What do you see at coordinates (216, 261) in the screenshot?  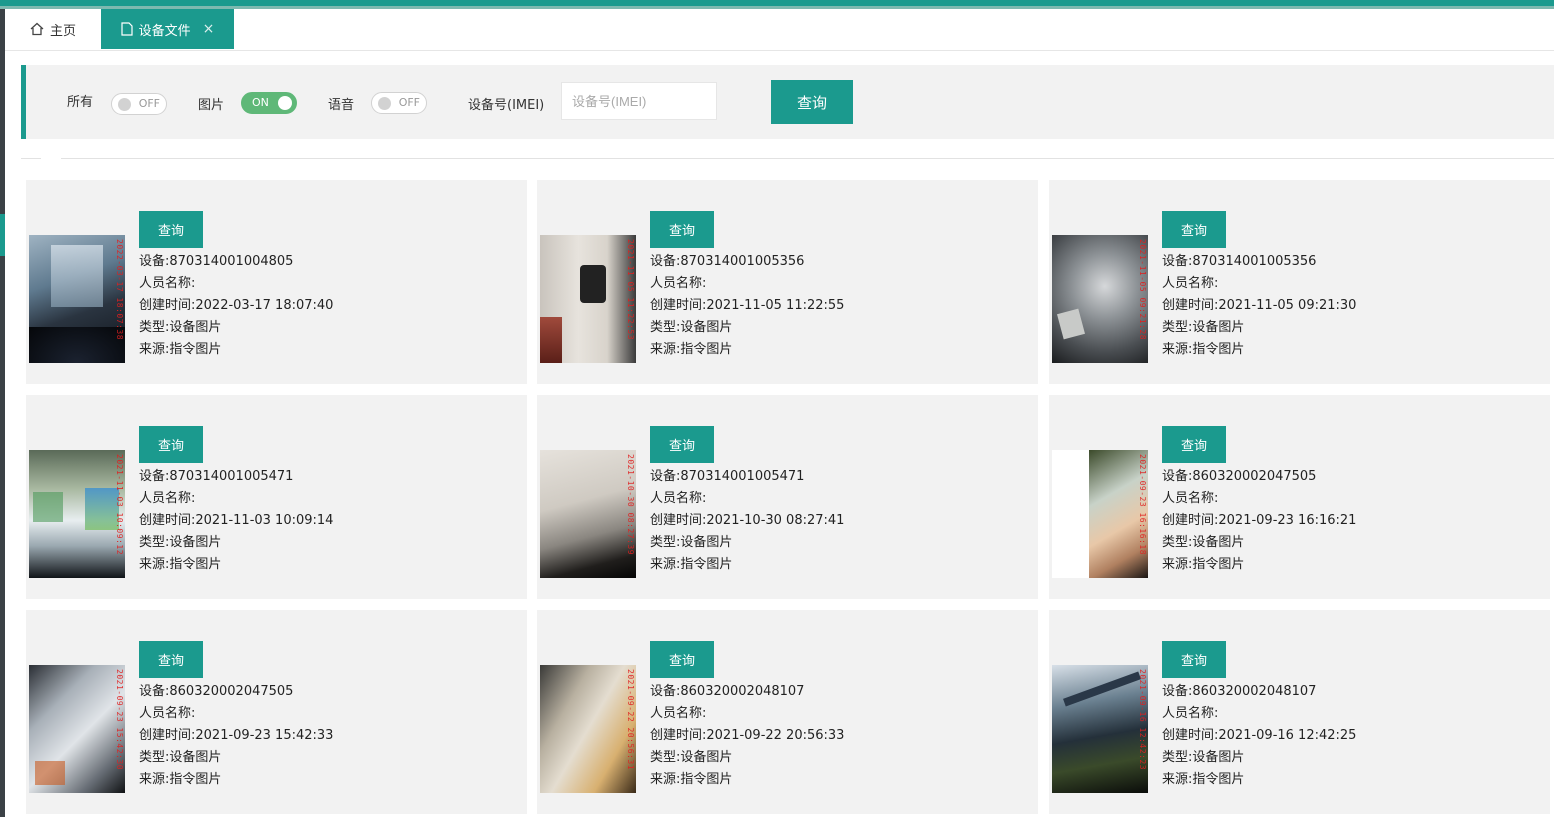 I see `card-device: 设备:870314001004805` at bounding box center [216, 261].